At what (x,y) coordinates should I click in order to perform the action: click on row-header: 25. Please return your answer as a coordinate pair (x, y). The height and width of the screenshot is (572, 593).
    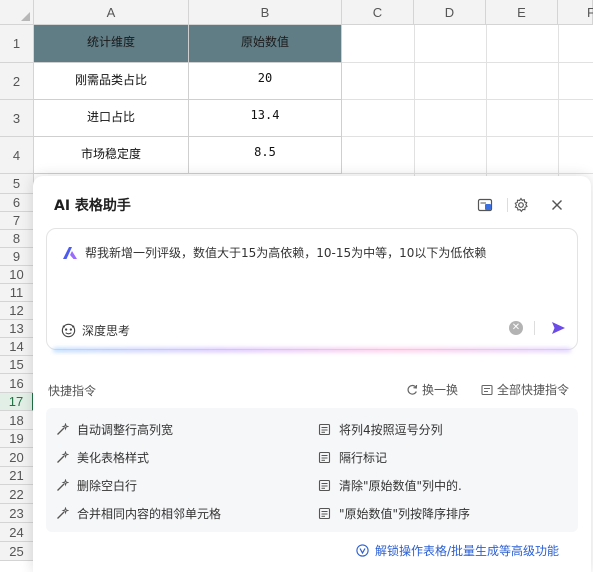
    Looking at the image, I should click on (17, 551).